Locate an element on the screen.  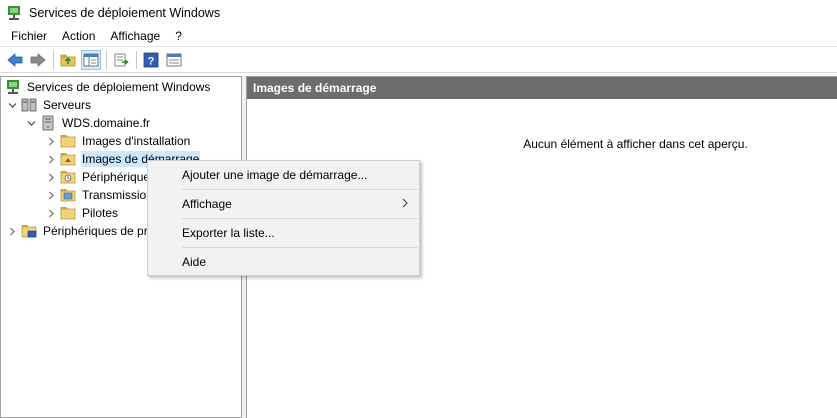
menu-item-label: Aide is located at coordinates (194, 262).